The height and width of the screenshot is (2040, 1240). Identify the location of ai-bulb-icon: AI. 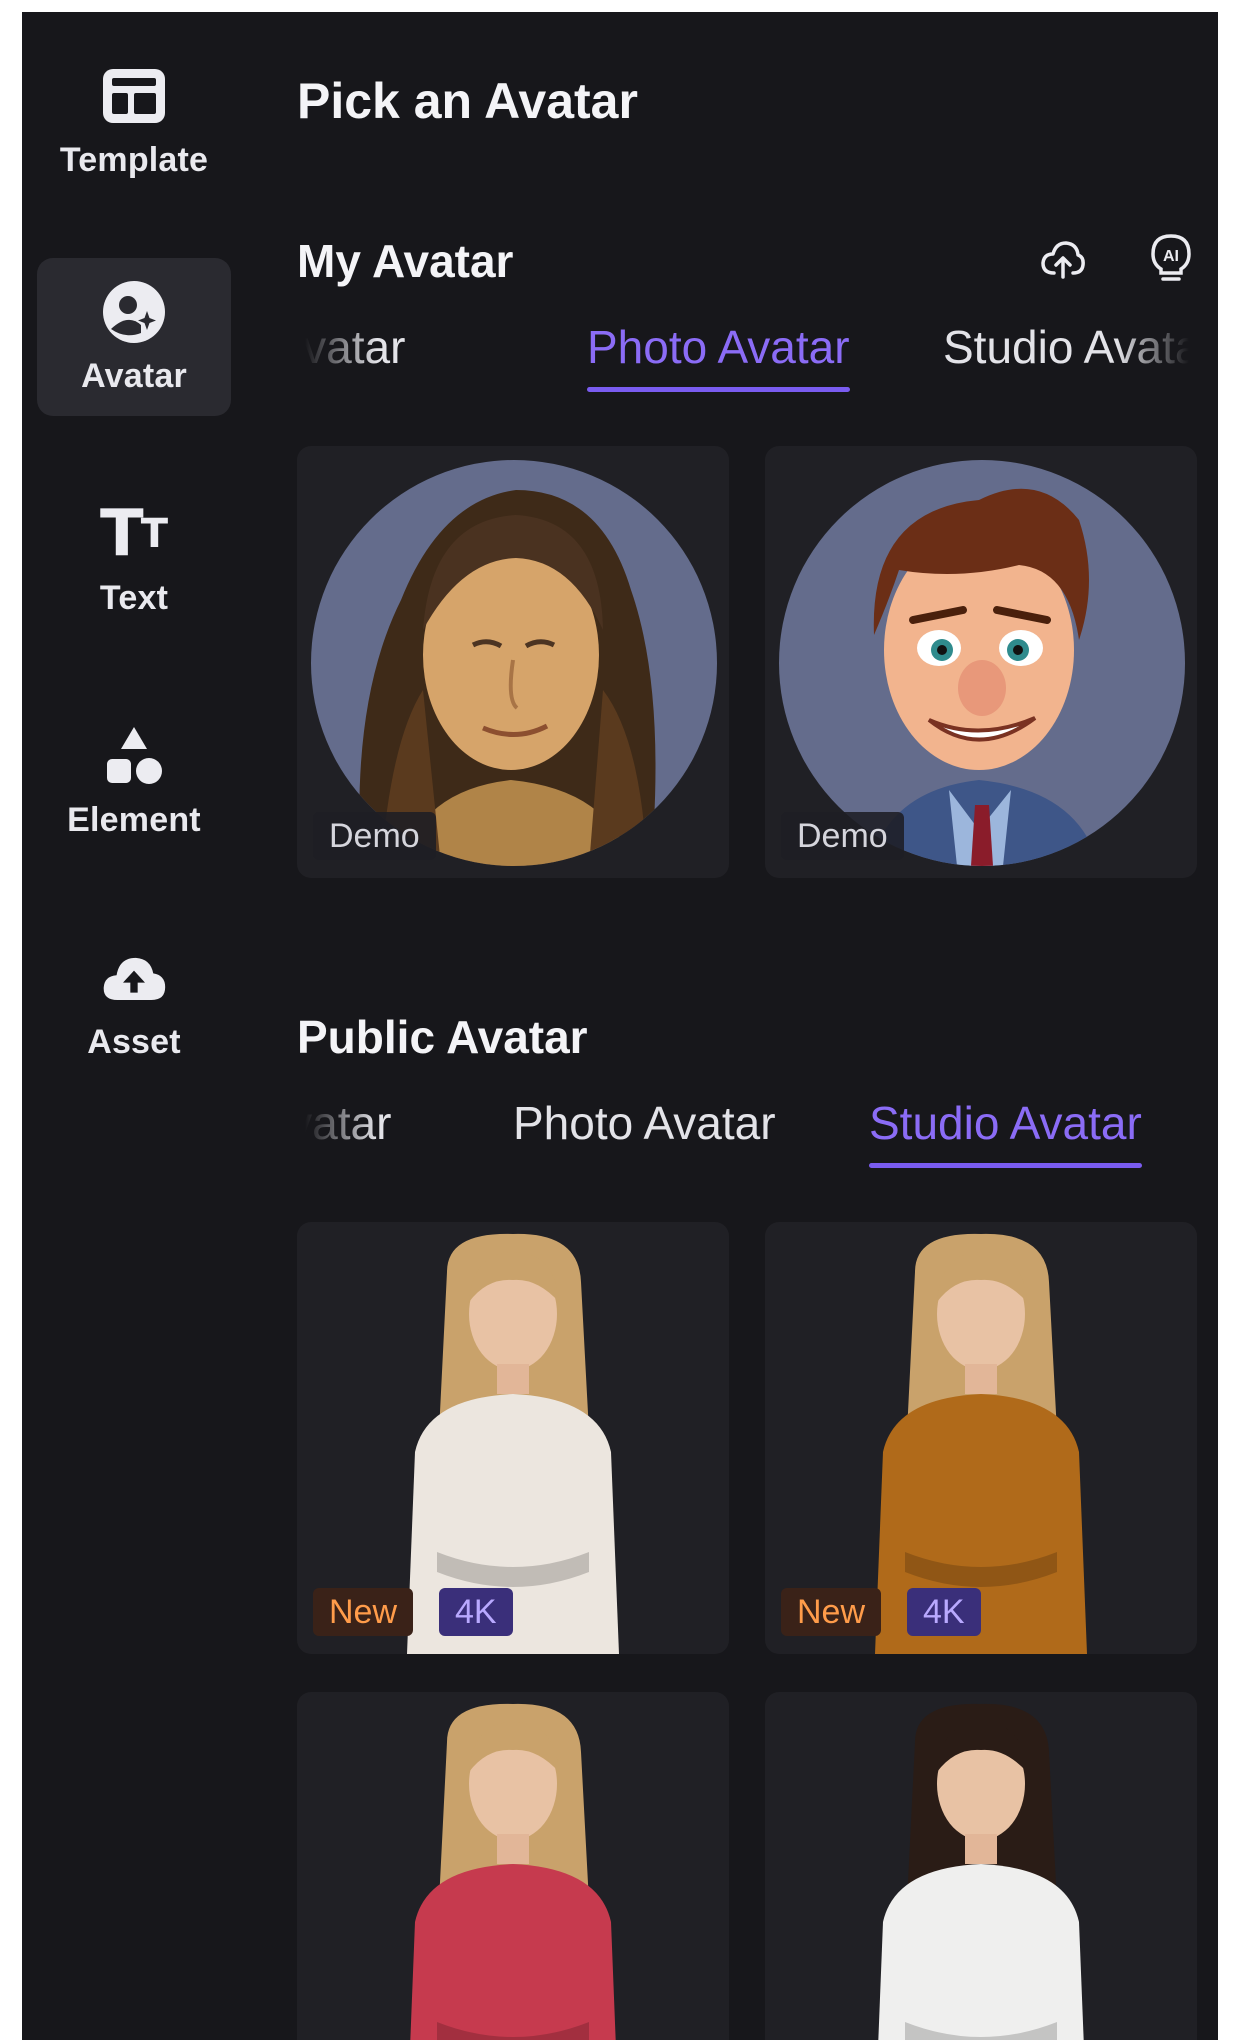
(1171, 258).